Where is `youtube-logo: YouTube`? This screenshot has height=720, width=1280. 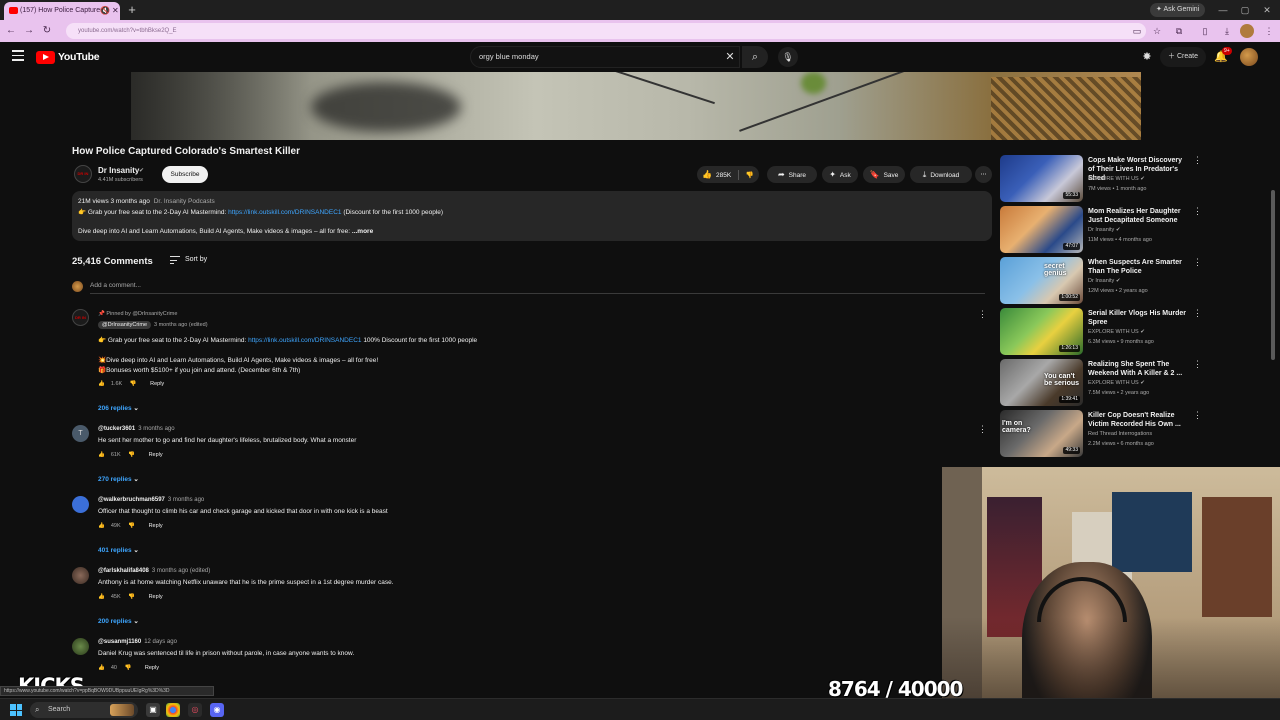 youtube-logo: YouTube is located at coordinates (68, 57).